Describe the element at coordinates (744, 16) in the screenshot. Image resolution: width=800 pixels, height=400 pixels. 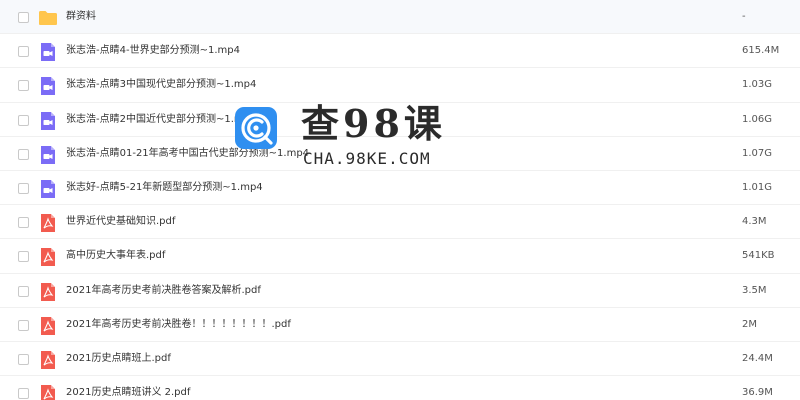
I see `file-size: -` at that location.